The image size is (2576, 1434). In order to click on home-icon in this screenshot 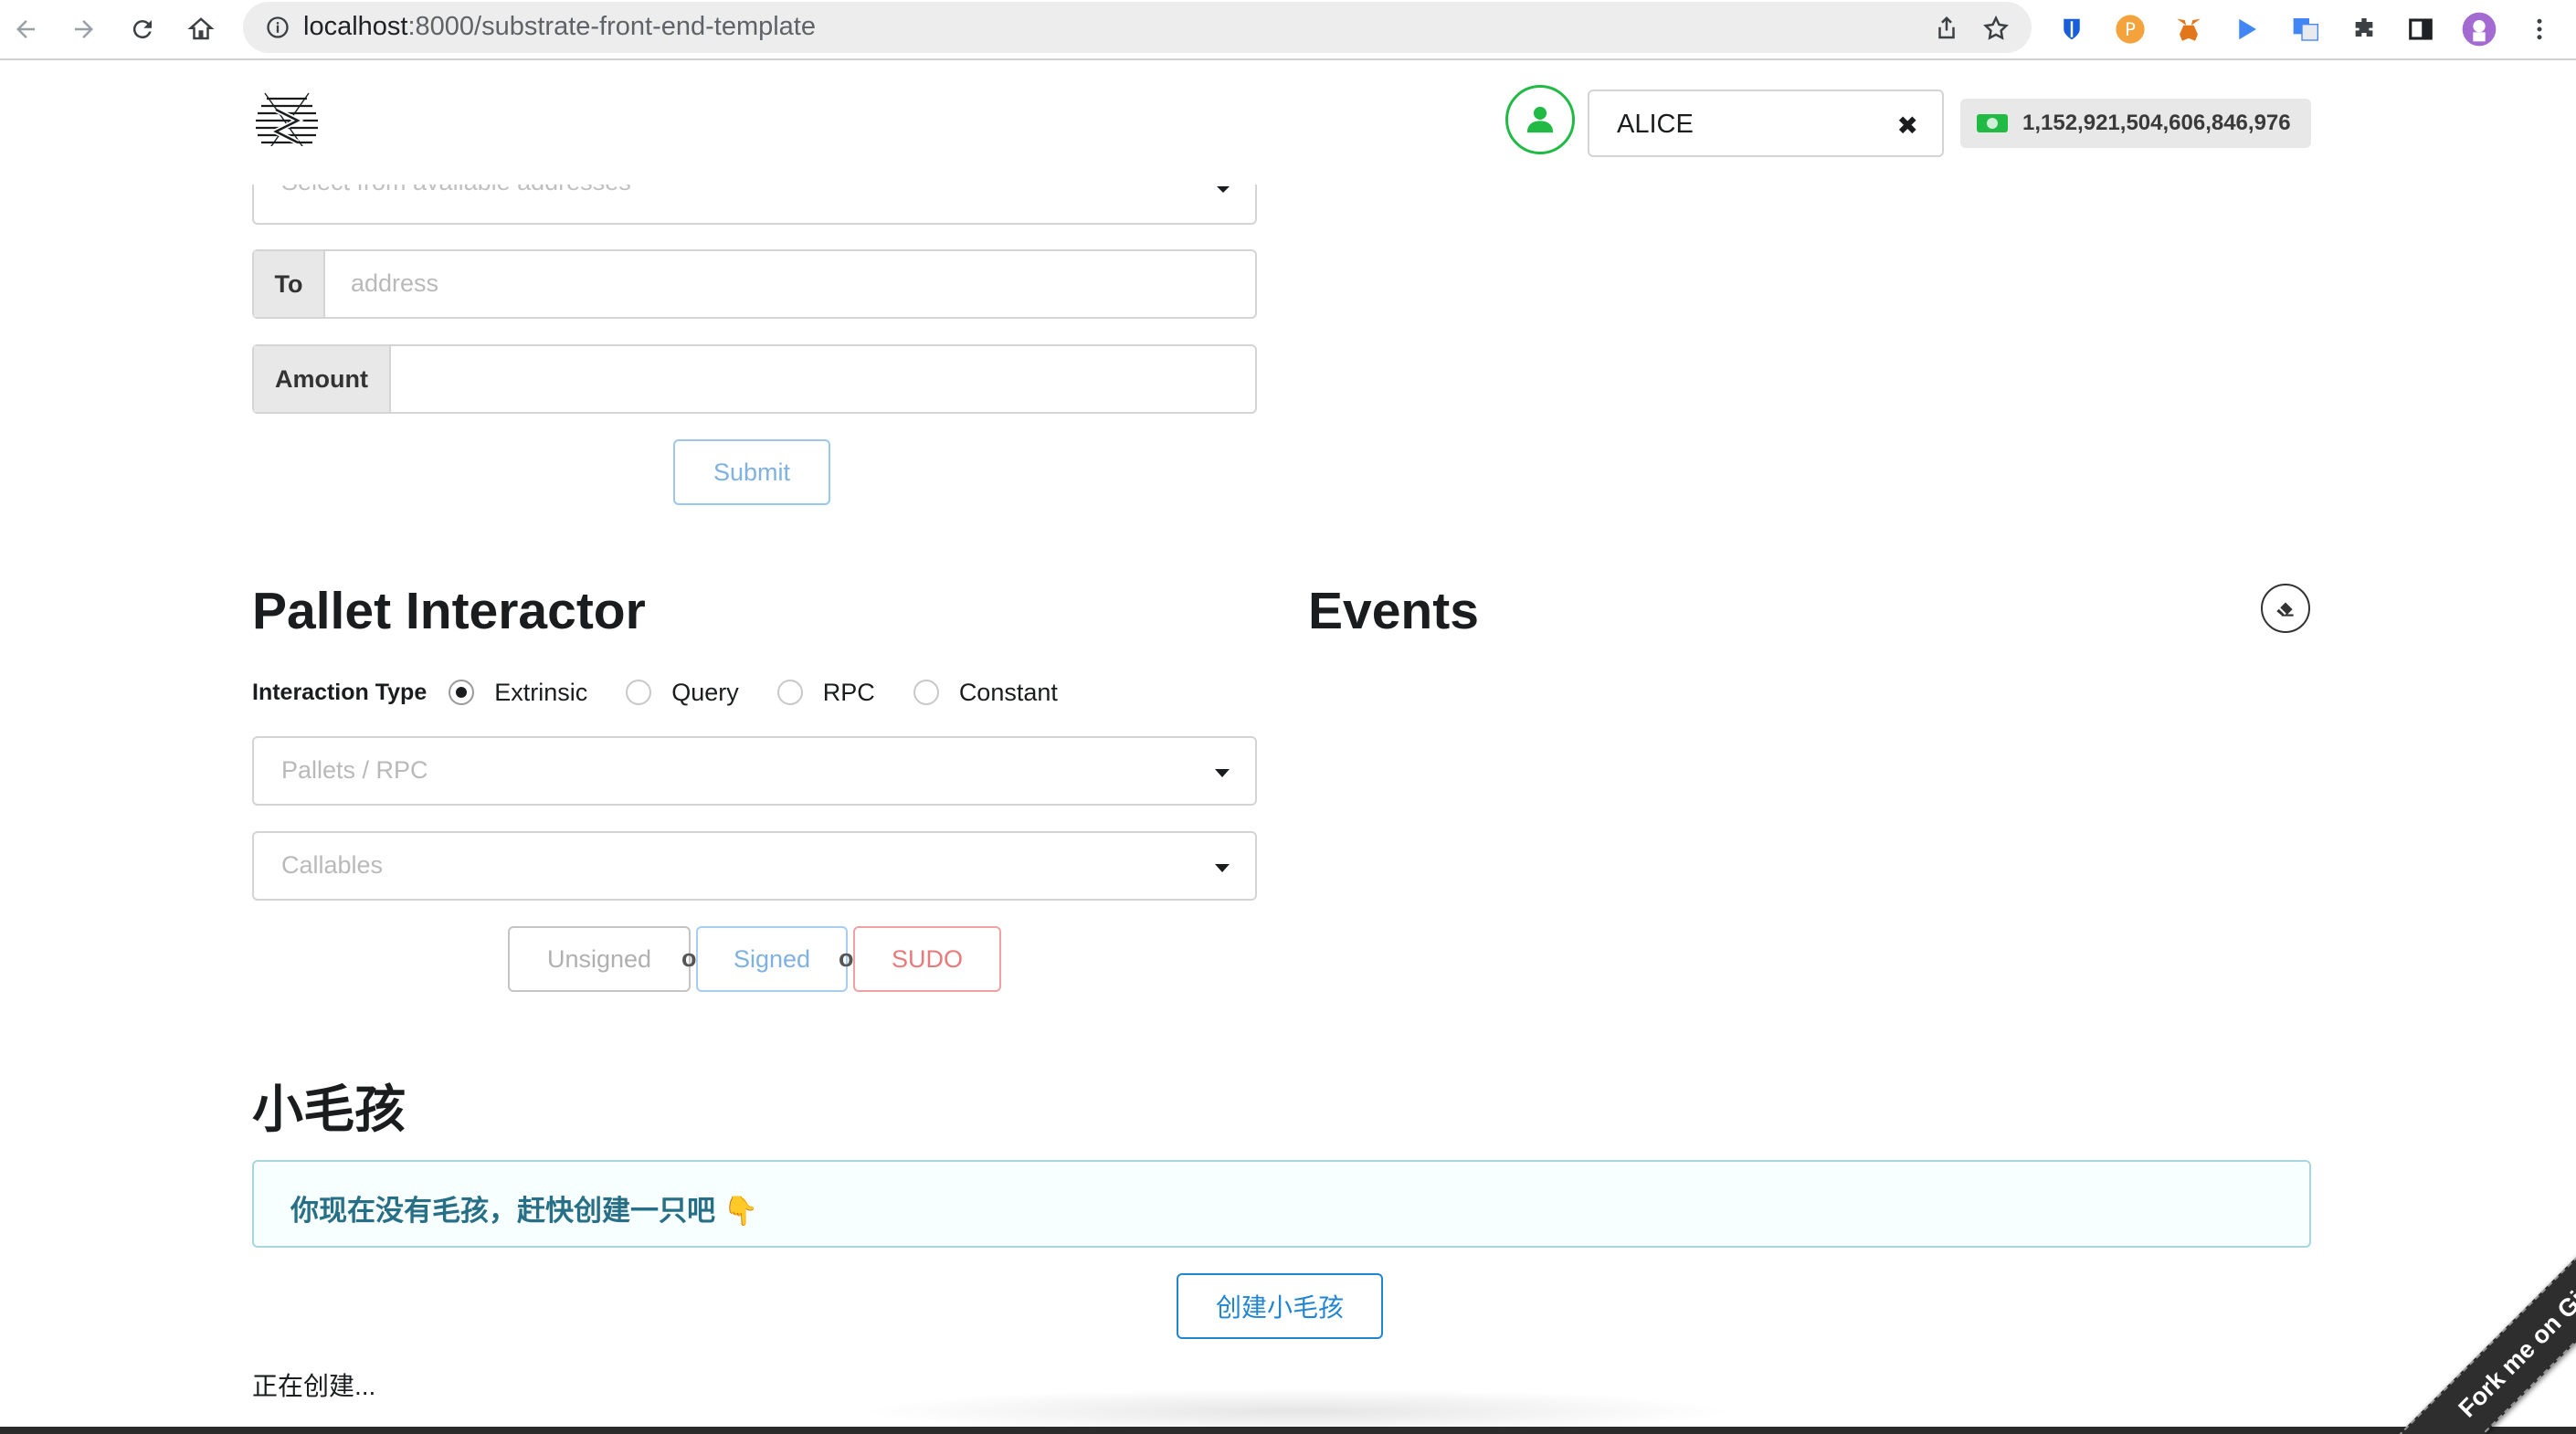, I will do `click(201, 28)`.